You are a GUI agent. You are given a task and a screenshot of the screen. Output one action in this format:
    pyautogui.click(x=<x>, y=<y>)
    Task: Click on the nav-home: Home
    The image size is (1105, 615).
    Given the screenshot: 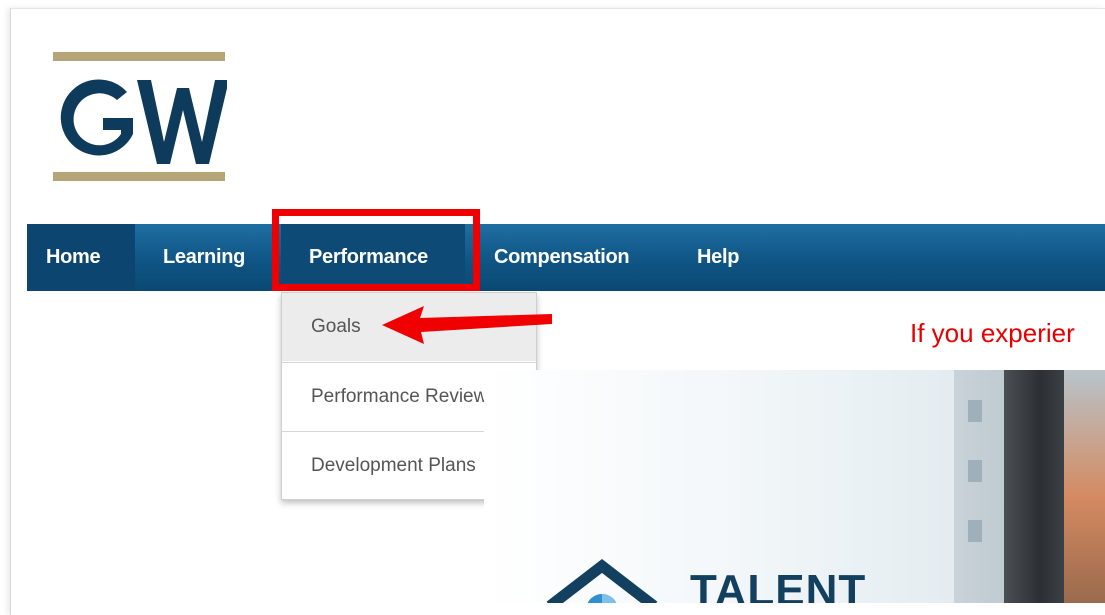 What is the action you would take?
    pyautogui.click(x=81, y=257)
    